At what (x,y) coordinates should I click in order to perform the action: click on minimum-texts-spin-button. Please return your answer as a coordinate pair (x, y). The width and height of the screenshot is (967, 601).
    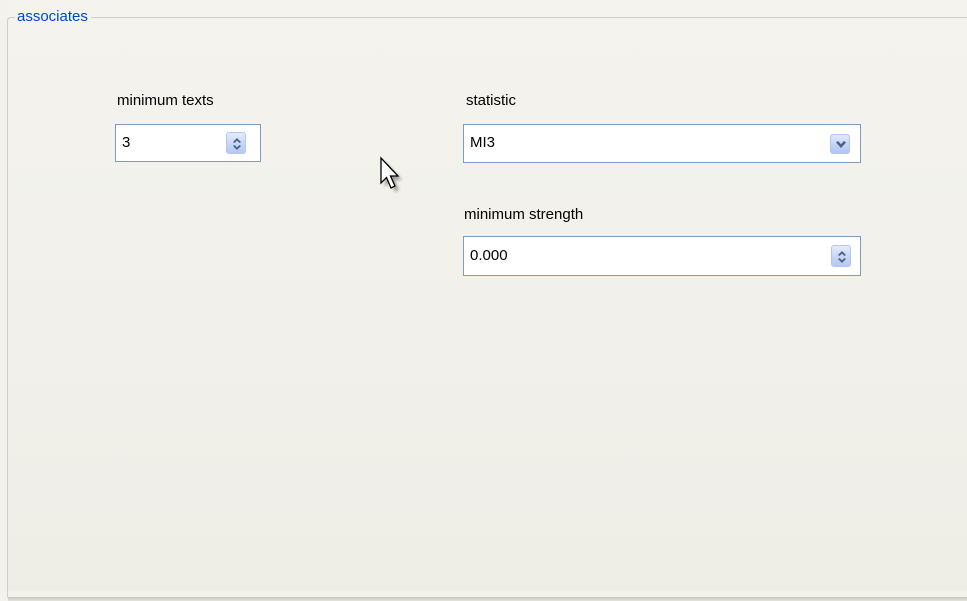
    Looking at the image, I should click on (236, 143).